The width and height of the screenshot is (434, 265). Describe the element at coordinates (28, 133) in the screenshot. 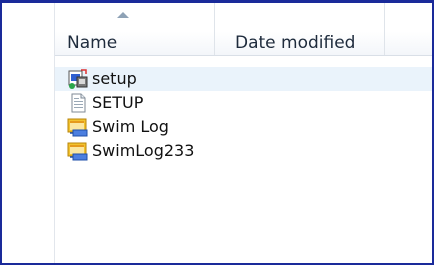

I see `navigation-pane` at that location.